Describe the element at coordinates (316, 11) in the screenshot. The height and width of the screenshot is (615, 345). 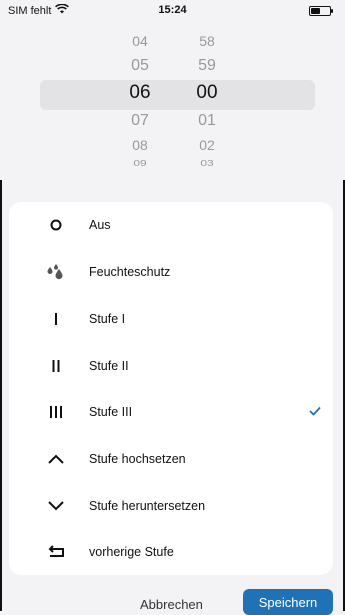
I see `battery-fill` at that location.